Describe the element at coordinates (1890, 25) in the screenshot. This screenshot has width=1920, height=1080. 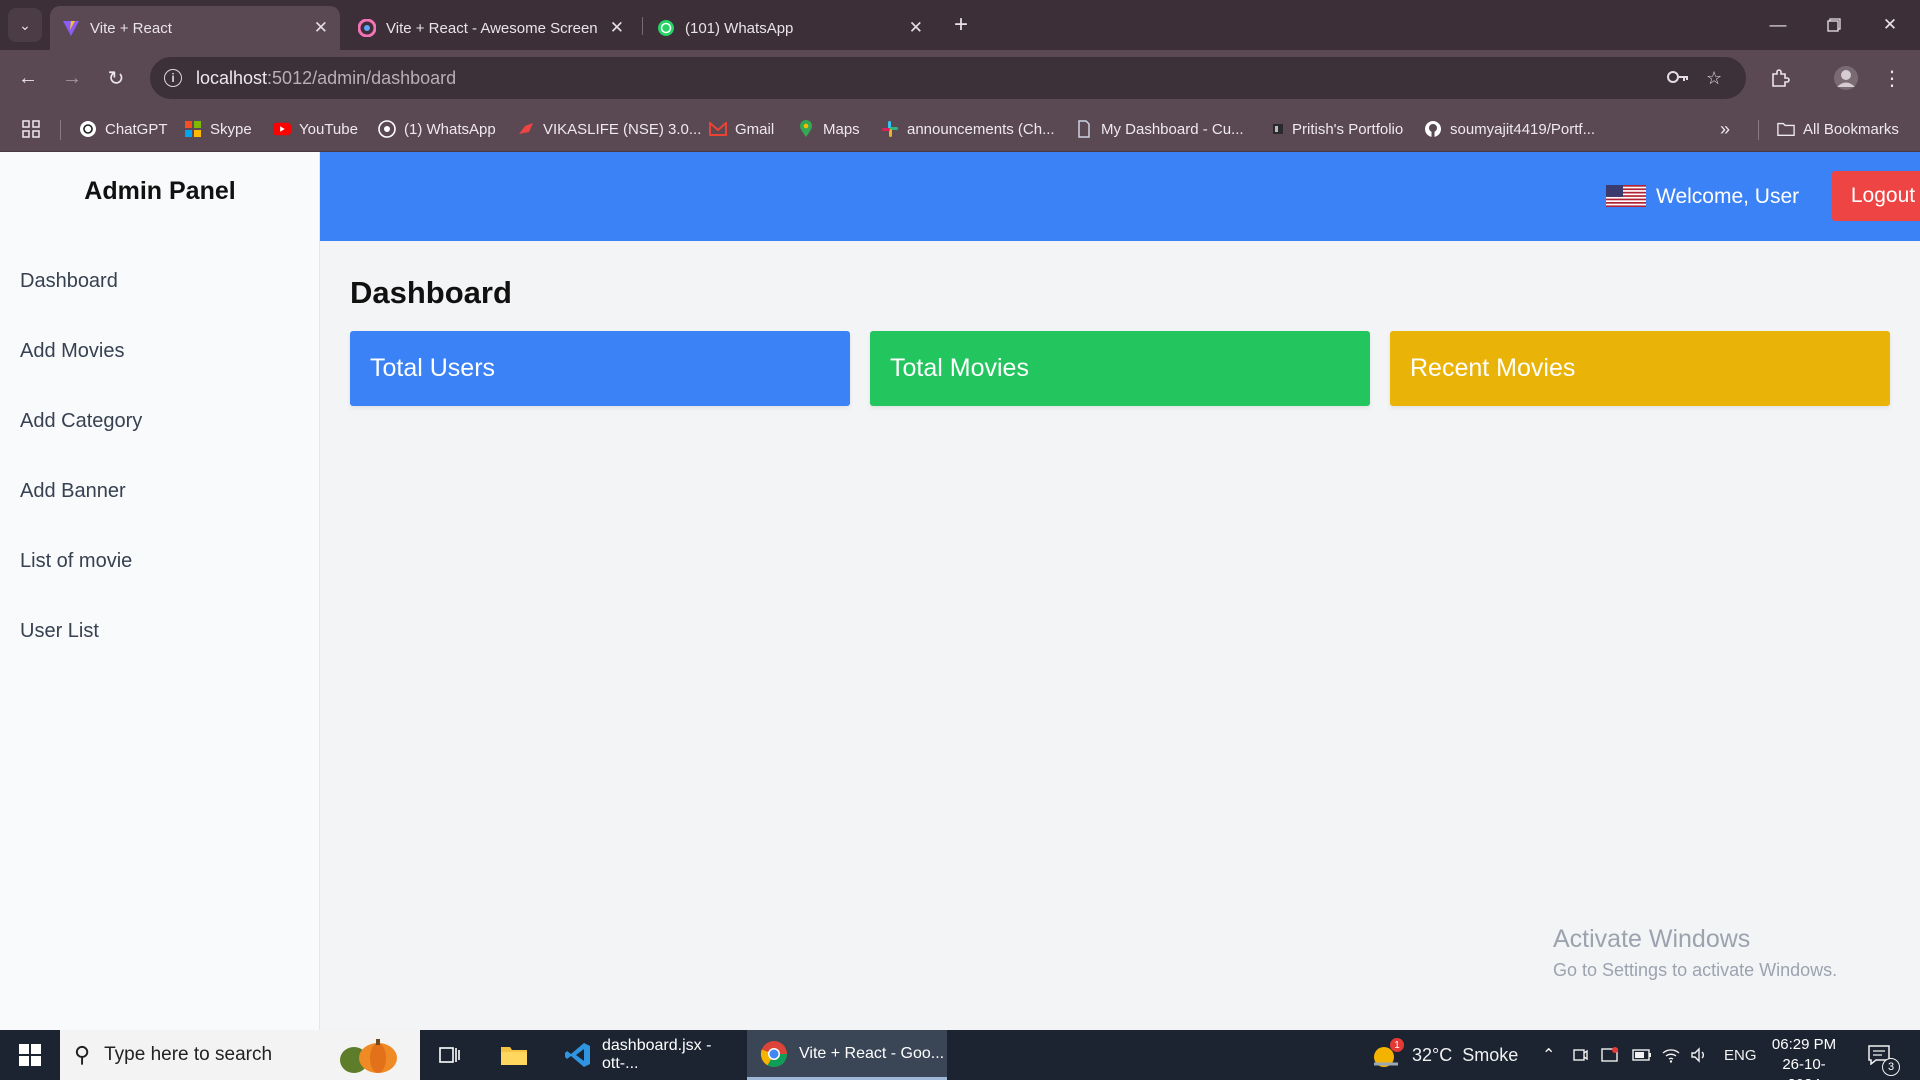
I see `window-close-icon: ✕` at that location.